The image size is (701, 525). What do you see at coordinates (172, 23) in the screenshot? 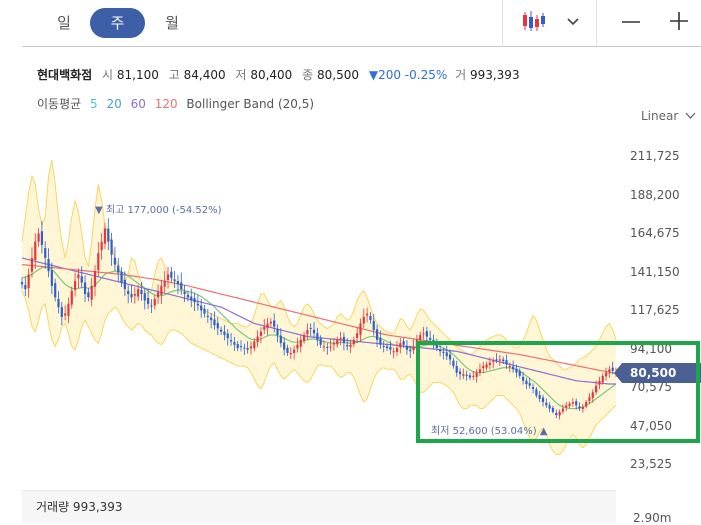
I see `tab-monthly: 월` at bounding box center [172, 23].